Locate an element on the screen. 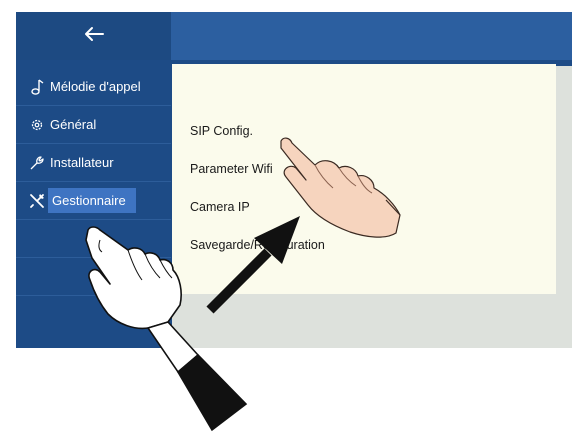 The height and width of the screenshot is (434, 572). menu-item-camera-ip: Camera IP is located at coordinates (220, 207).